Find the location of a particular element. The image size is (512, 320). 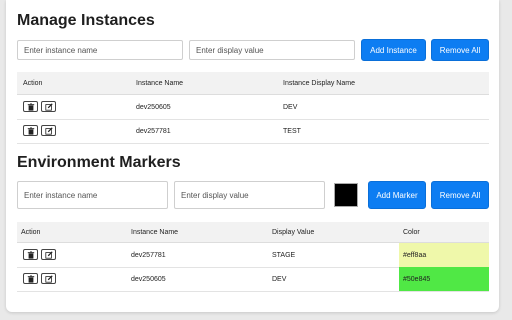

marker-instance-name-cell: dev250605 is located at coordinates (148, 279).